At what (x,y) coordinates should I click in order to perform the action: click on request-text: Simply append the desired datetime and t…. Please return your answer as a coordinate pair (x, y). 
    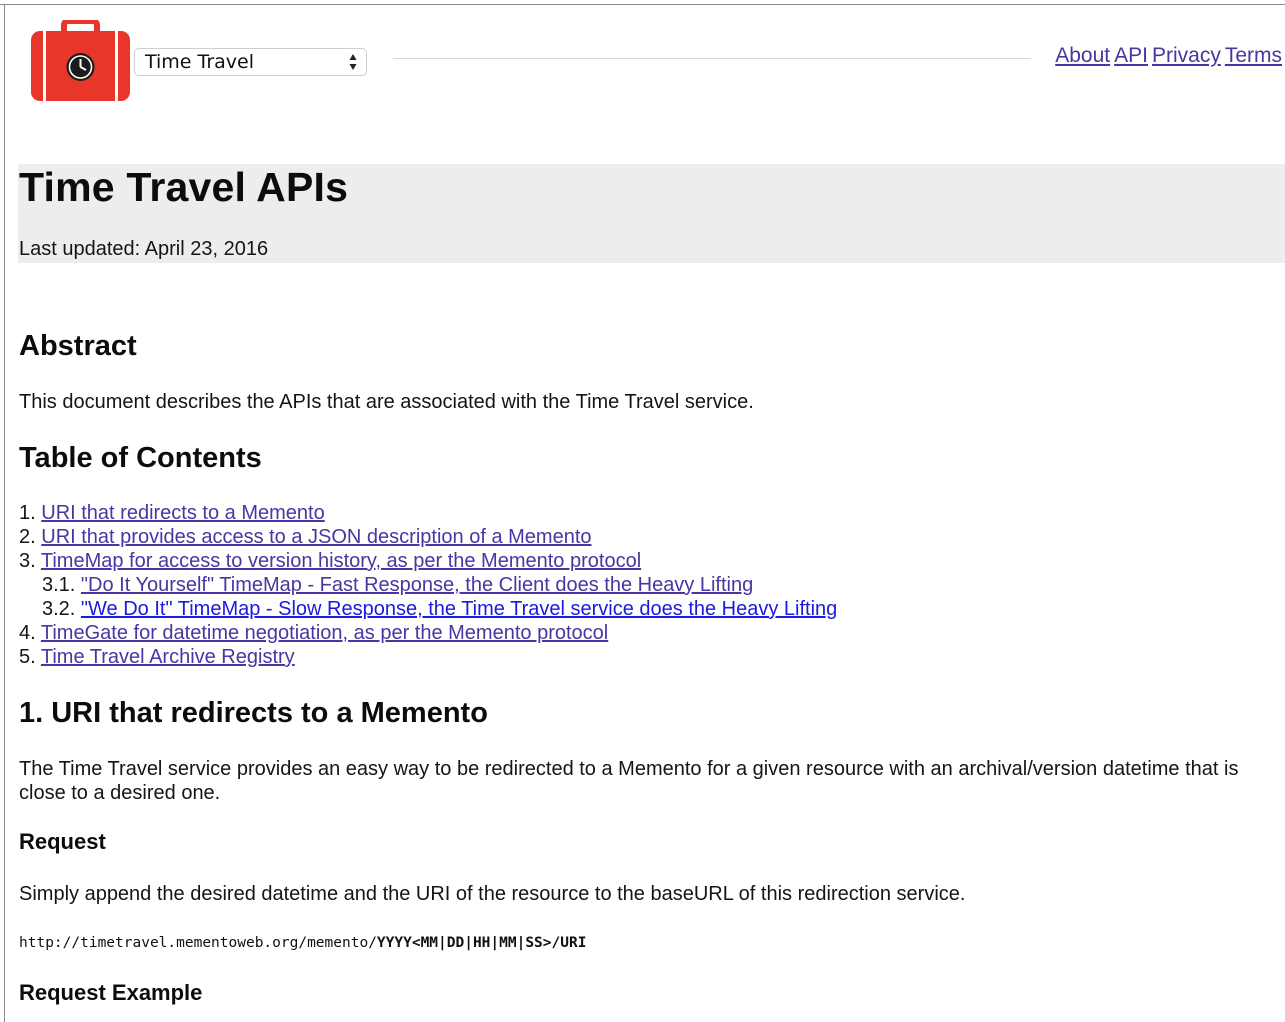
    Looking at the image, I should click on (492, 894).